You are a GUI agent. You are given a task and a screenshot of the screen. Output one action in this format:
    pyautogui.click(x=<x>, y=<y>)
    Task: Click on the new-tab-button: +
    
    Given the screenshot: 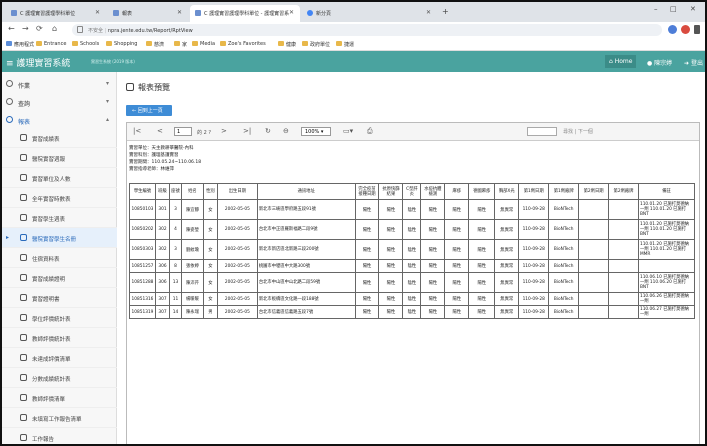 What is the action you would take?
    pyautogui.click(x=445, y=11)
    